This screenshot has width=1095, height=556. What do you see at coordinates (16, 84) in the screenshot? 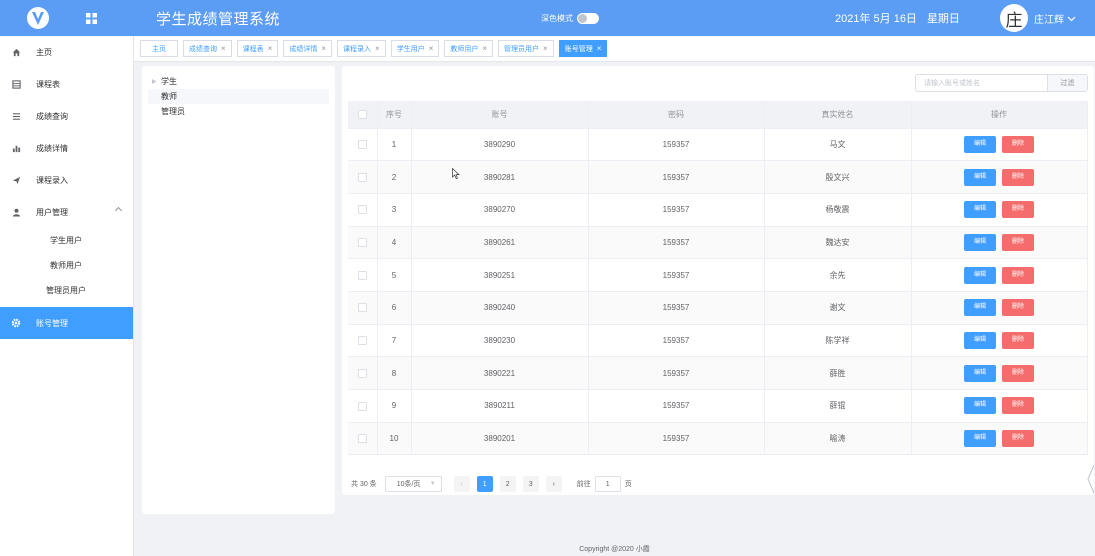
I see `calendar-icon` at bounding box center [16, 84].